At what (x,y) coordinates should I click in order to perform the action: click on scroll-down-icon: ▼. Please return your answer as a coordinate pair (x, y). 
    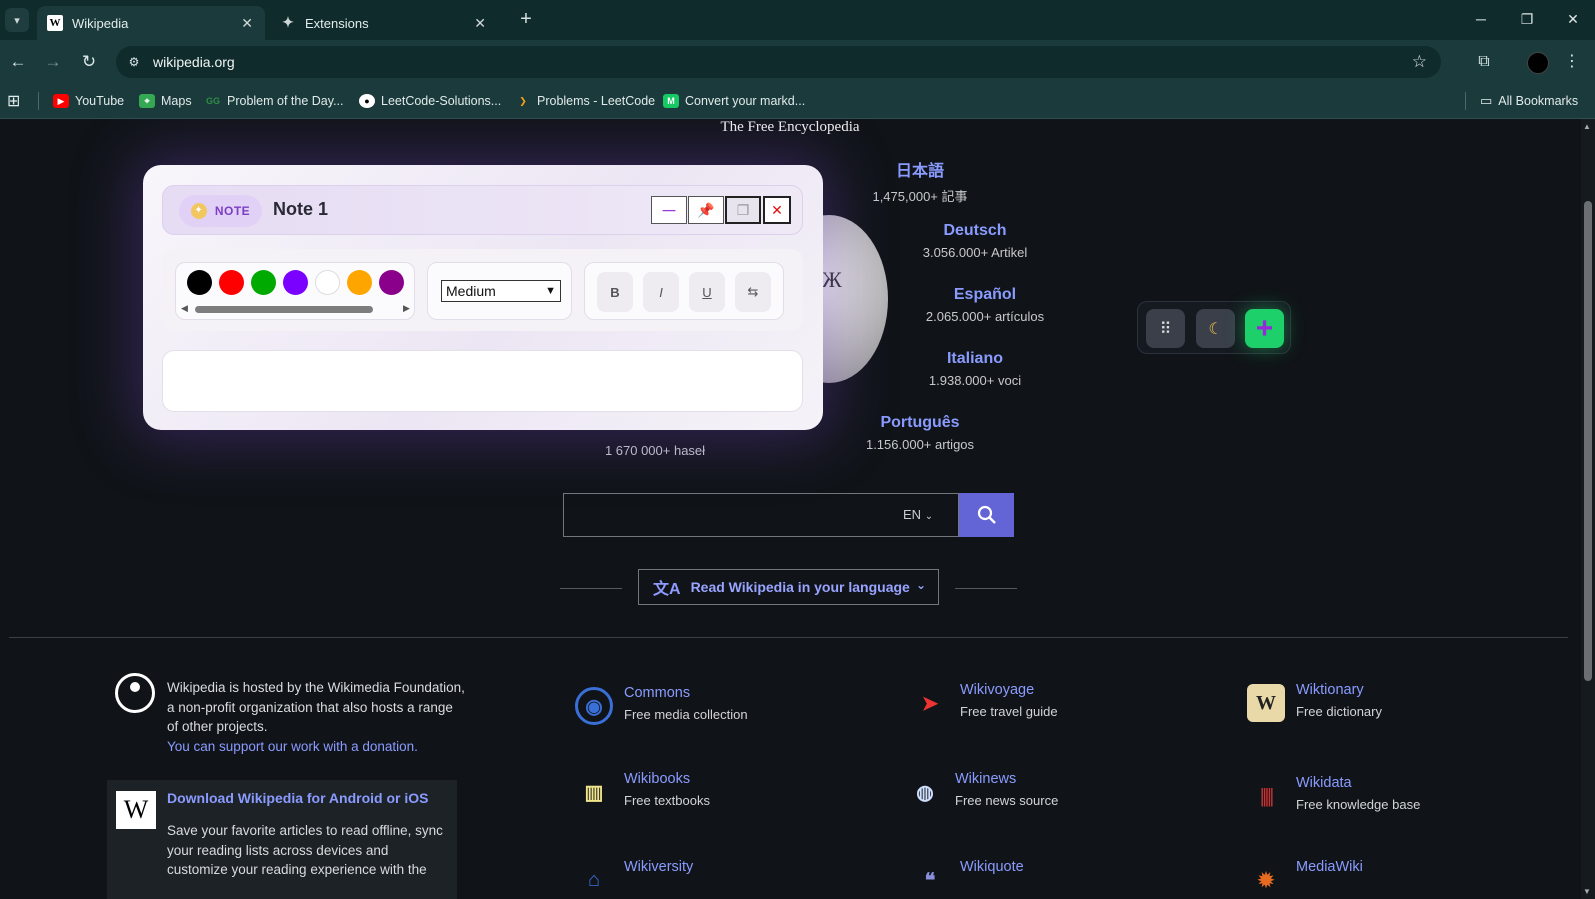
    Looking at the image, I should click on (1587, 891).